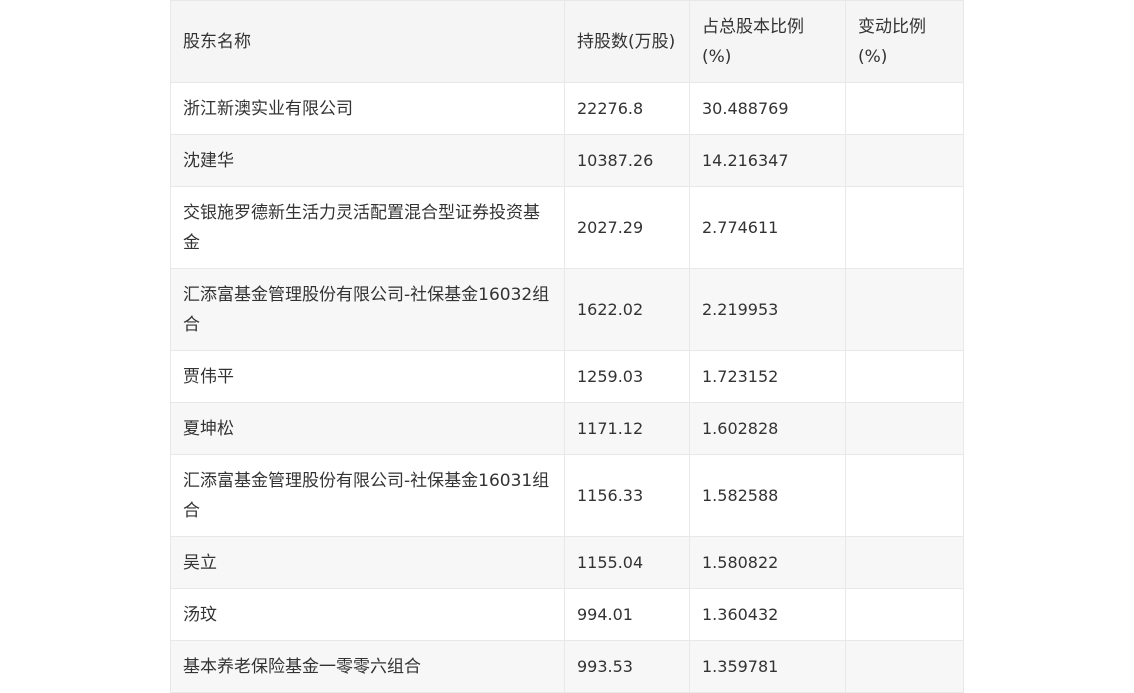 The width and height of the screenshot is (1134, 693). Describe the element at coordinates (627, 41) in the screenshot. I see `header-shares: 持股数(万股)` at that location.